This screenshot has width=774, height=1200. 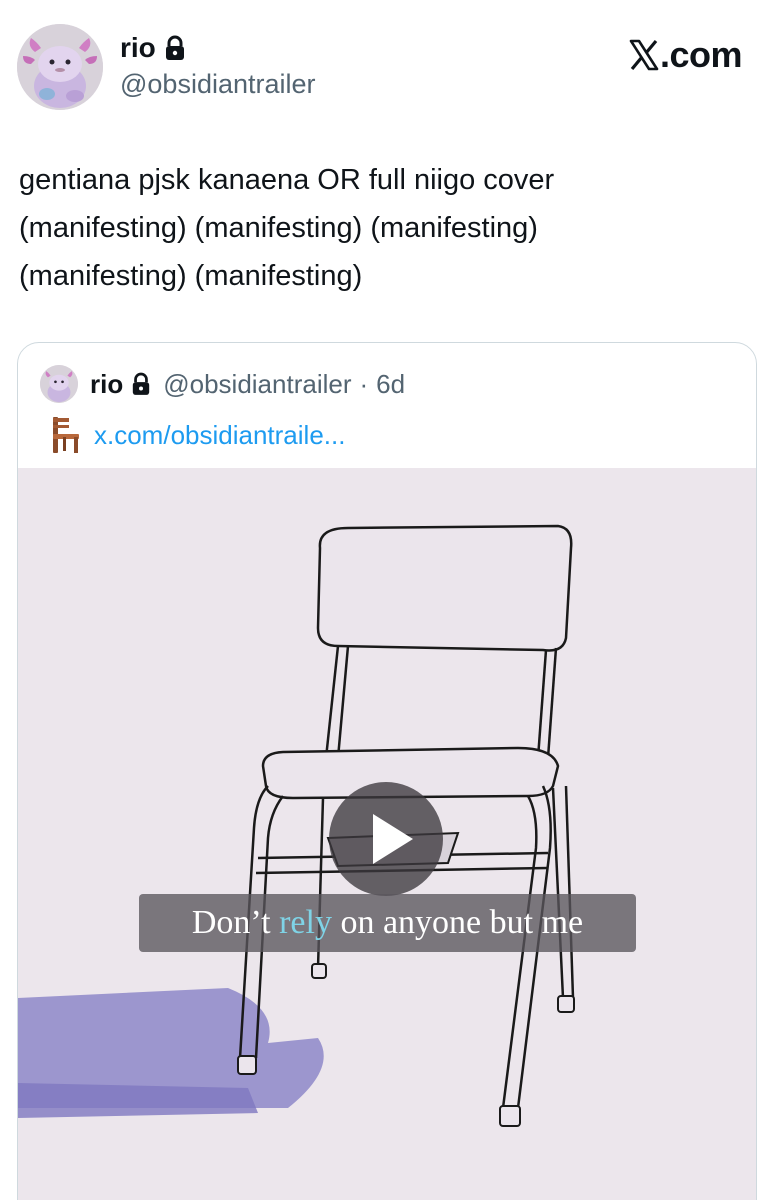 What do you see at coordinates (457, 922) in the screenshot?
I see `subtitle-text-after: on anyone but me` at bounding box center [457, 922].